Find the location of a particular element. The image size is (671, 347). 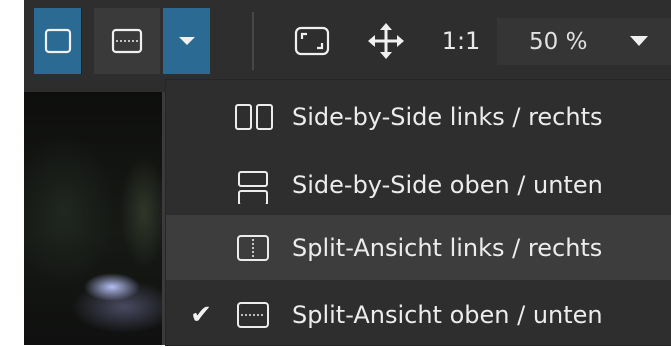

side-by-side-horizontal-icon is located at coordinates (254, 117).